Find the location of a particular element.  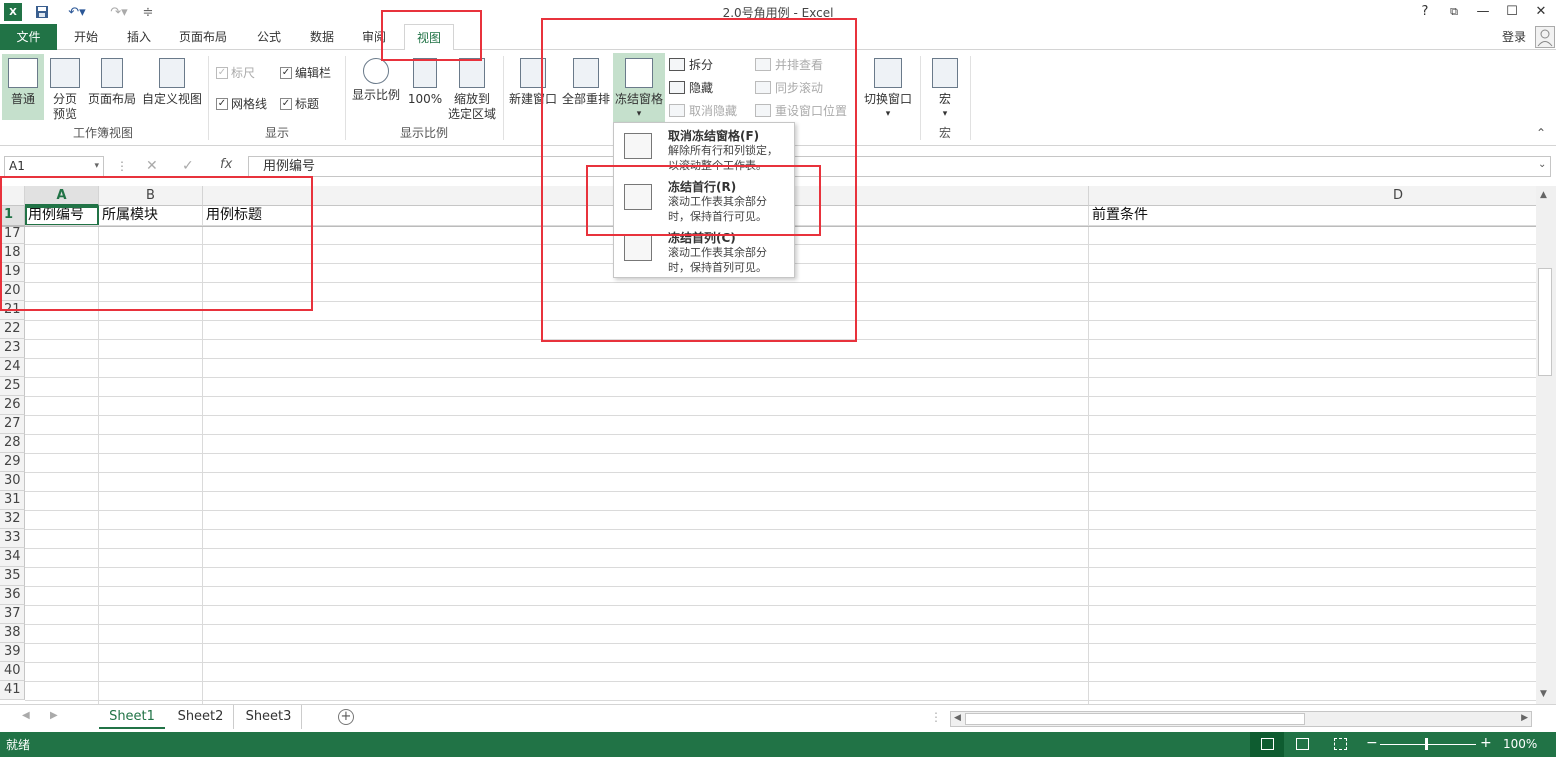

column-header-d: D is located at coordinates (1312, 196).